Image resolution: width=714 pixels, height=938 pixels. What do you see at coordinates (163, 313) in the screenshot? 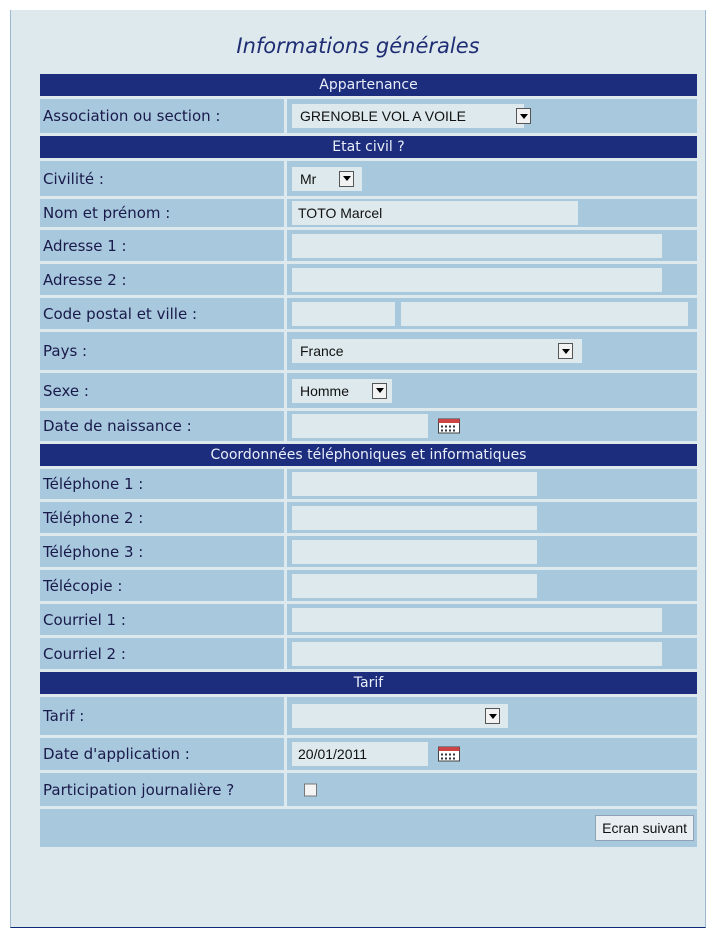
I see `cp-ville-label: Code postal et ville :` at bounding box center [163, 313].